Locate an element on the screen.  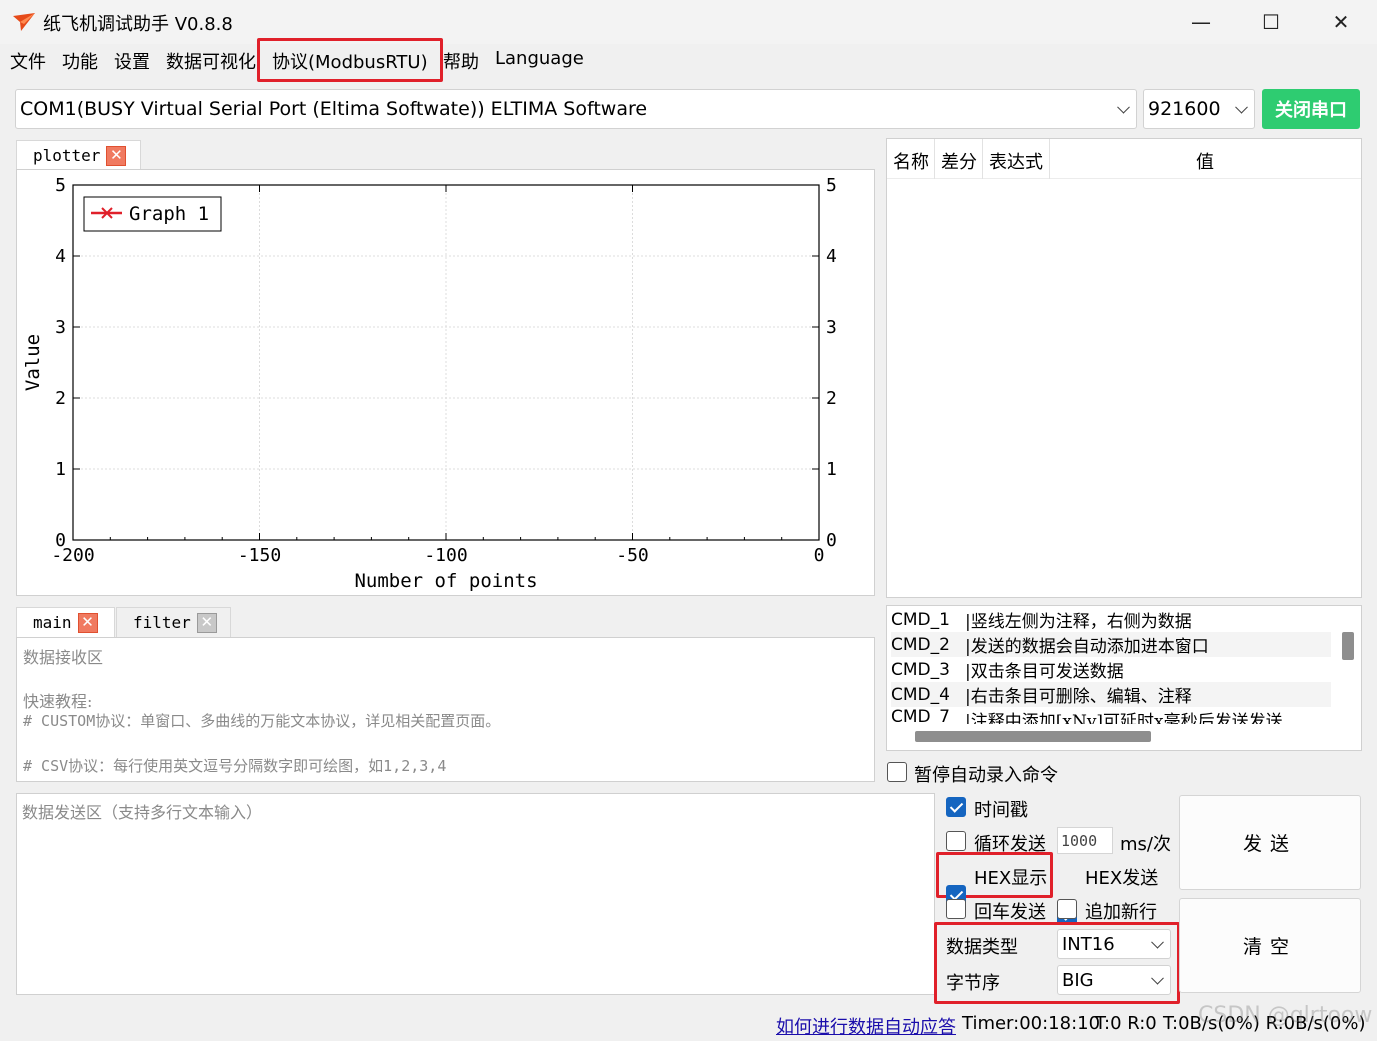
auto-reply-help-link: 如何进行数据自动应答 is located at coordinates (866, 1026).